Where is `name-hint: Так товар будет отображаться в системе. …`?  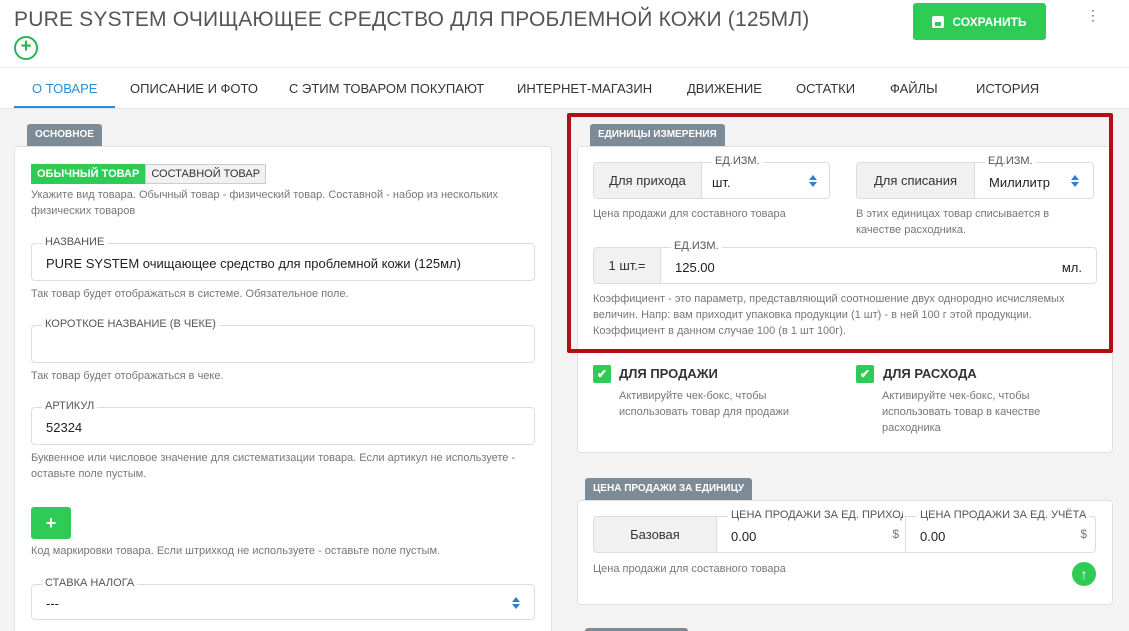
name-hint: Так товар будет отображаться в системе. … is located at coordinates (190, 294).